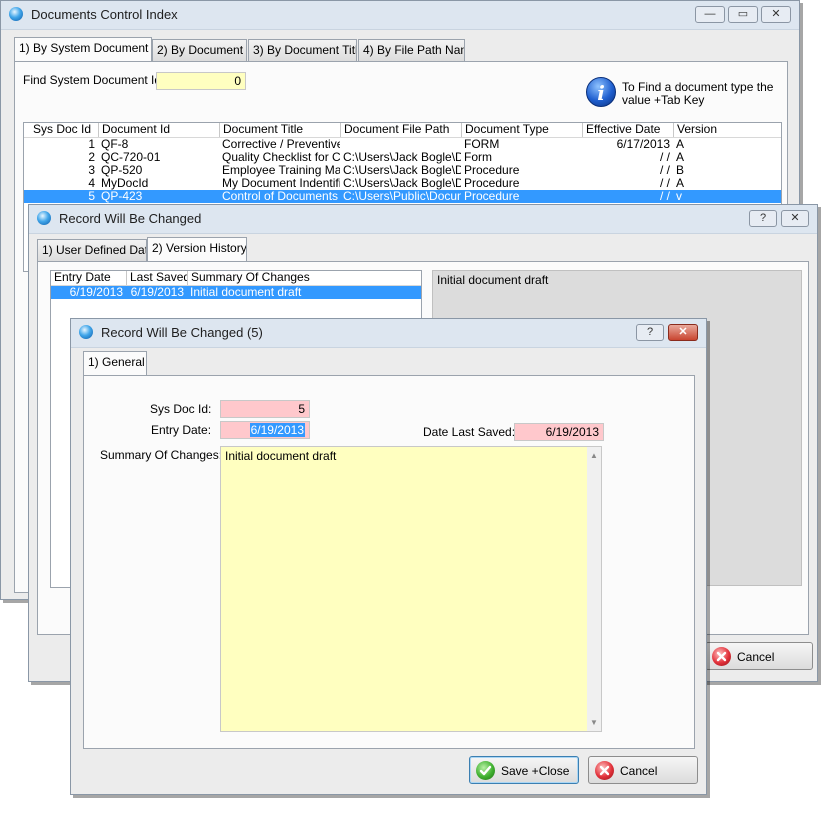  What do you see at coordinates (91, 144) in the screenshot?
I see `table-cell-sys: 1` at bounding box center [91, 144].